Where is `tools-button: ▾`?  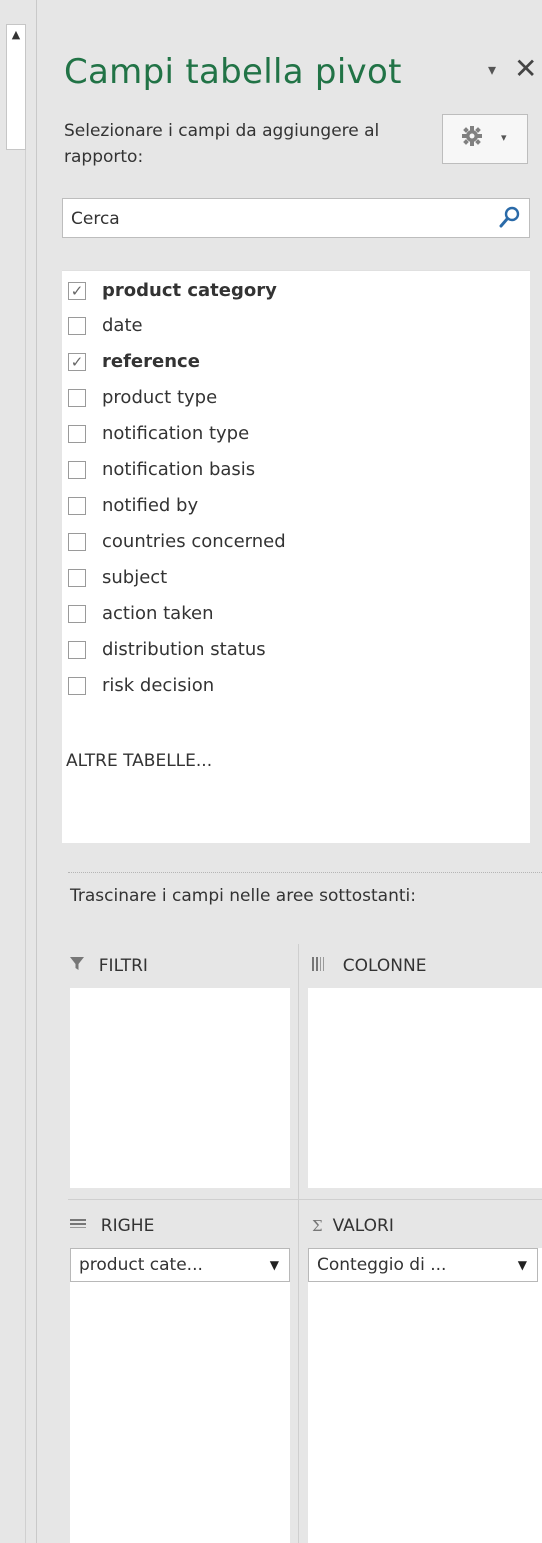
tools-button: ▾ is located at coordinates (485, 139).